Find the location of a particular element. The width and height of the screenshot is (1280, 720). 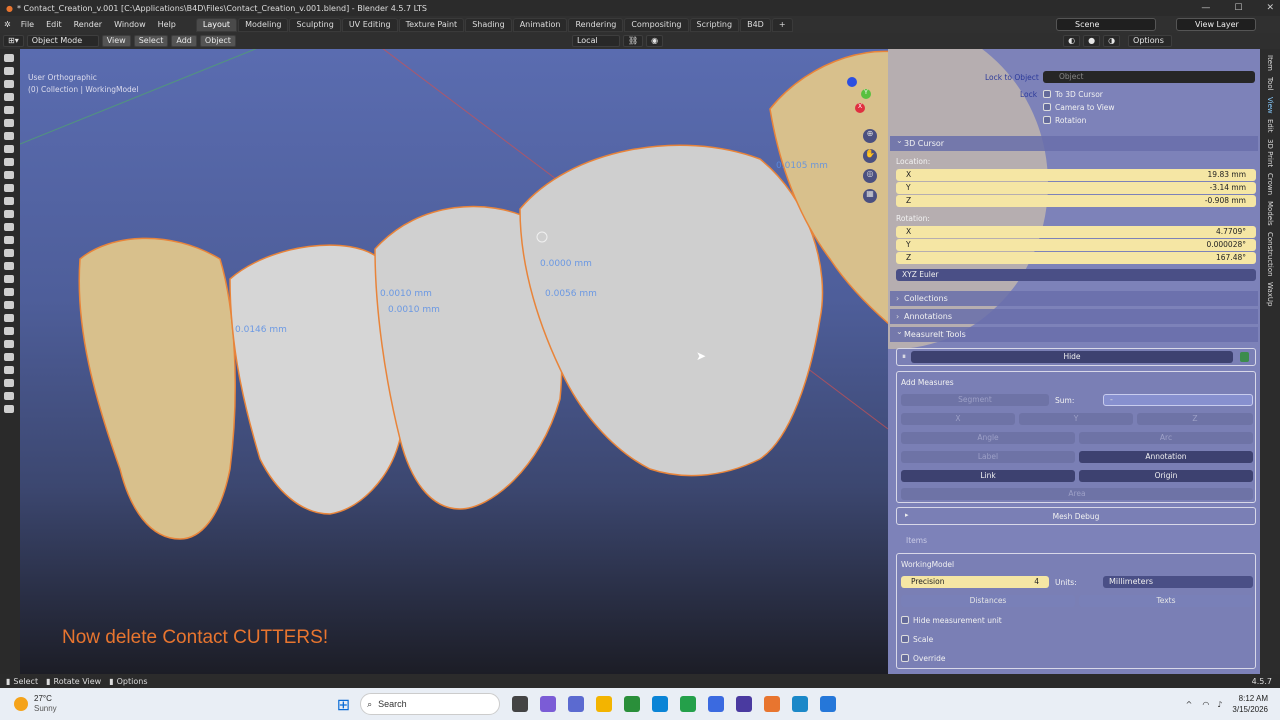

texts-button: Texts is located at coordinates (1166, 601).